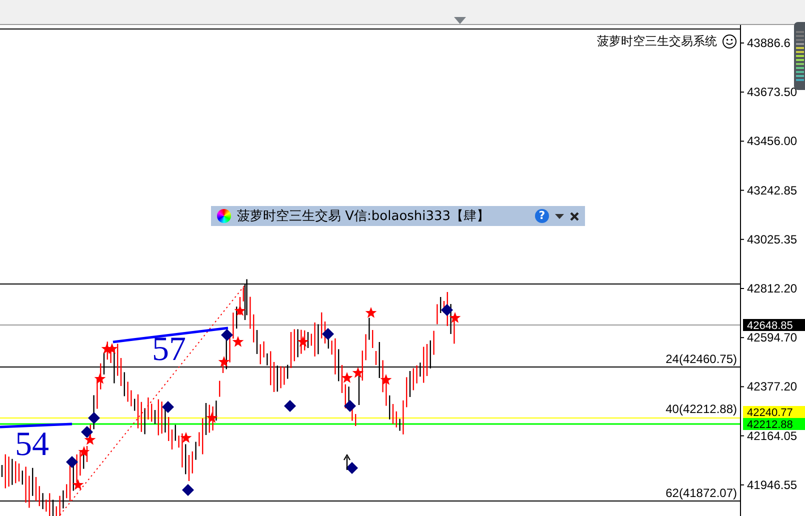 The height and width of the screenshot is (516, 805). Describe the element at coordinates (701, 493) in the screenshot. I see `level-label: 62(41872.07)` at that location.